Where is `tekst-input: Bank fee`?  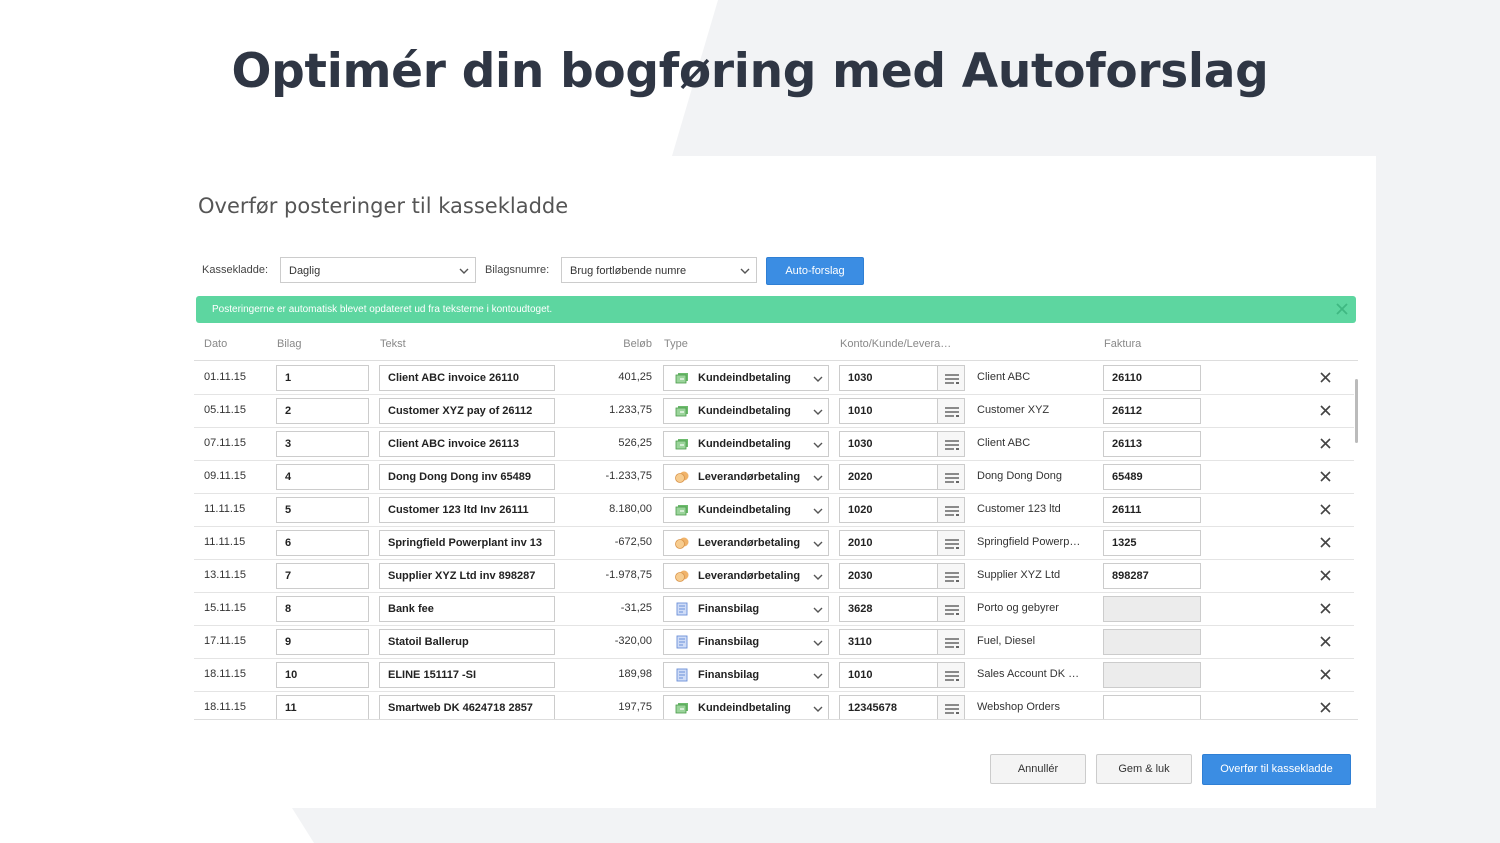 tekst-input: Bank fee is located at coordinates (467, 609).